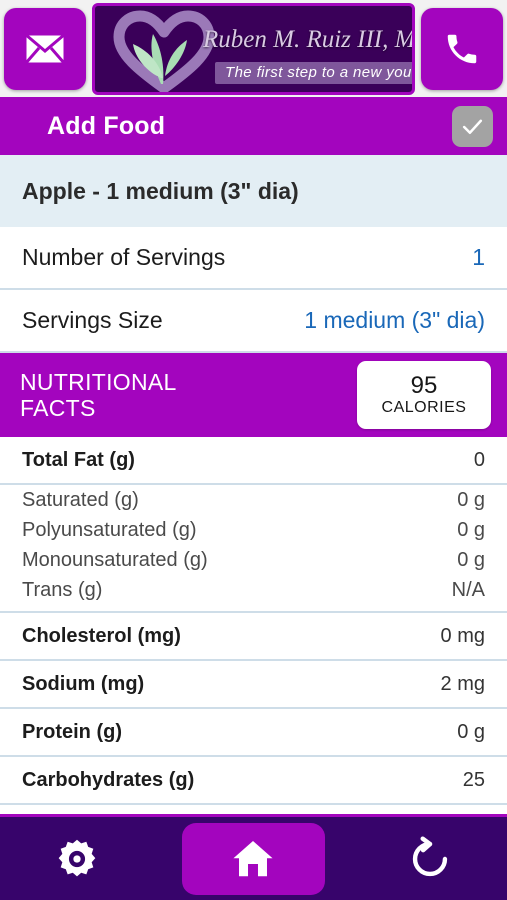 The image size is (507, 900). What do you see at coordinates (478, 257) in the screenshot?
I see `servings-count-value: 1` at bounding box center [478, 257].